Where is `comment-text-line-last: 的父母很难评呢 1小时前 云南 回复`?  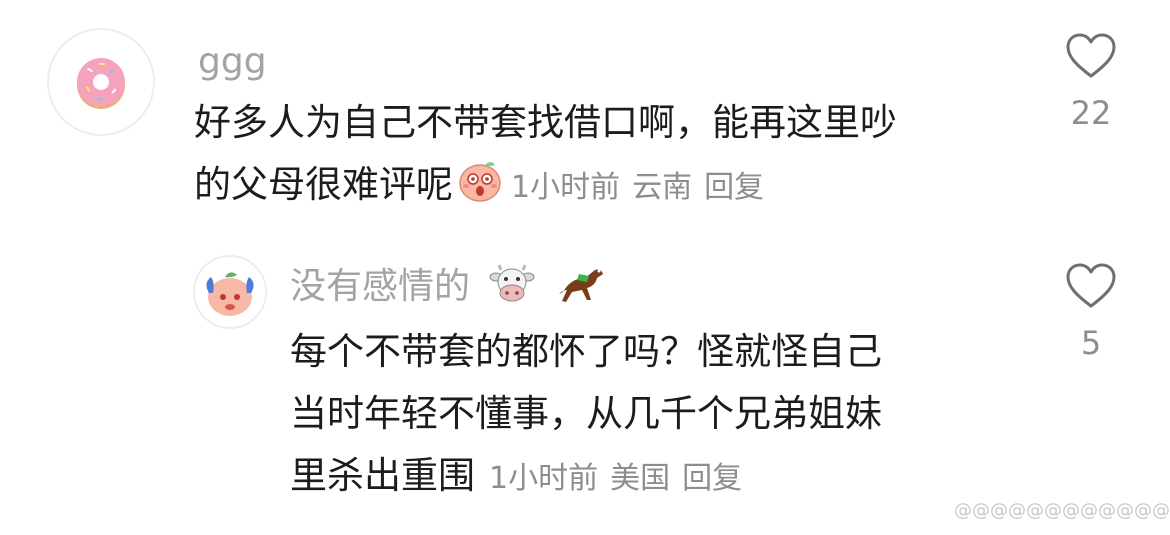
comment-text-line-last: 的父母很难评呢 1小时前 云南 回复 is located at coordinates (545, 186).